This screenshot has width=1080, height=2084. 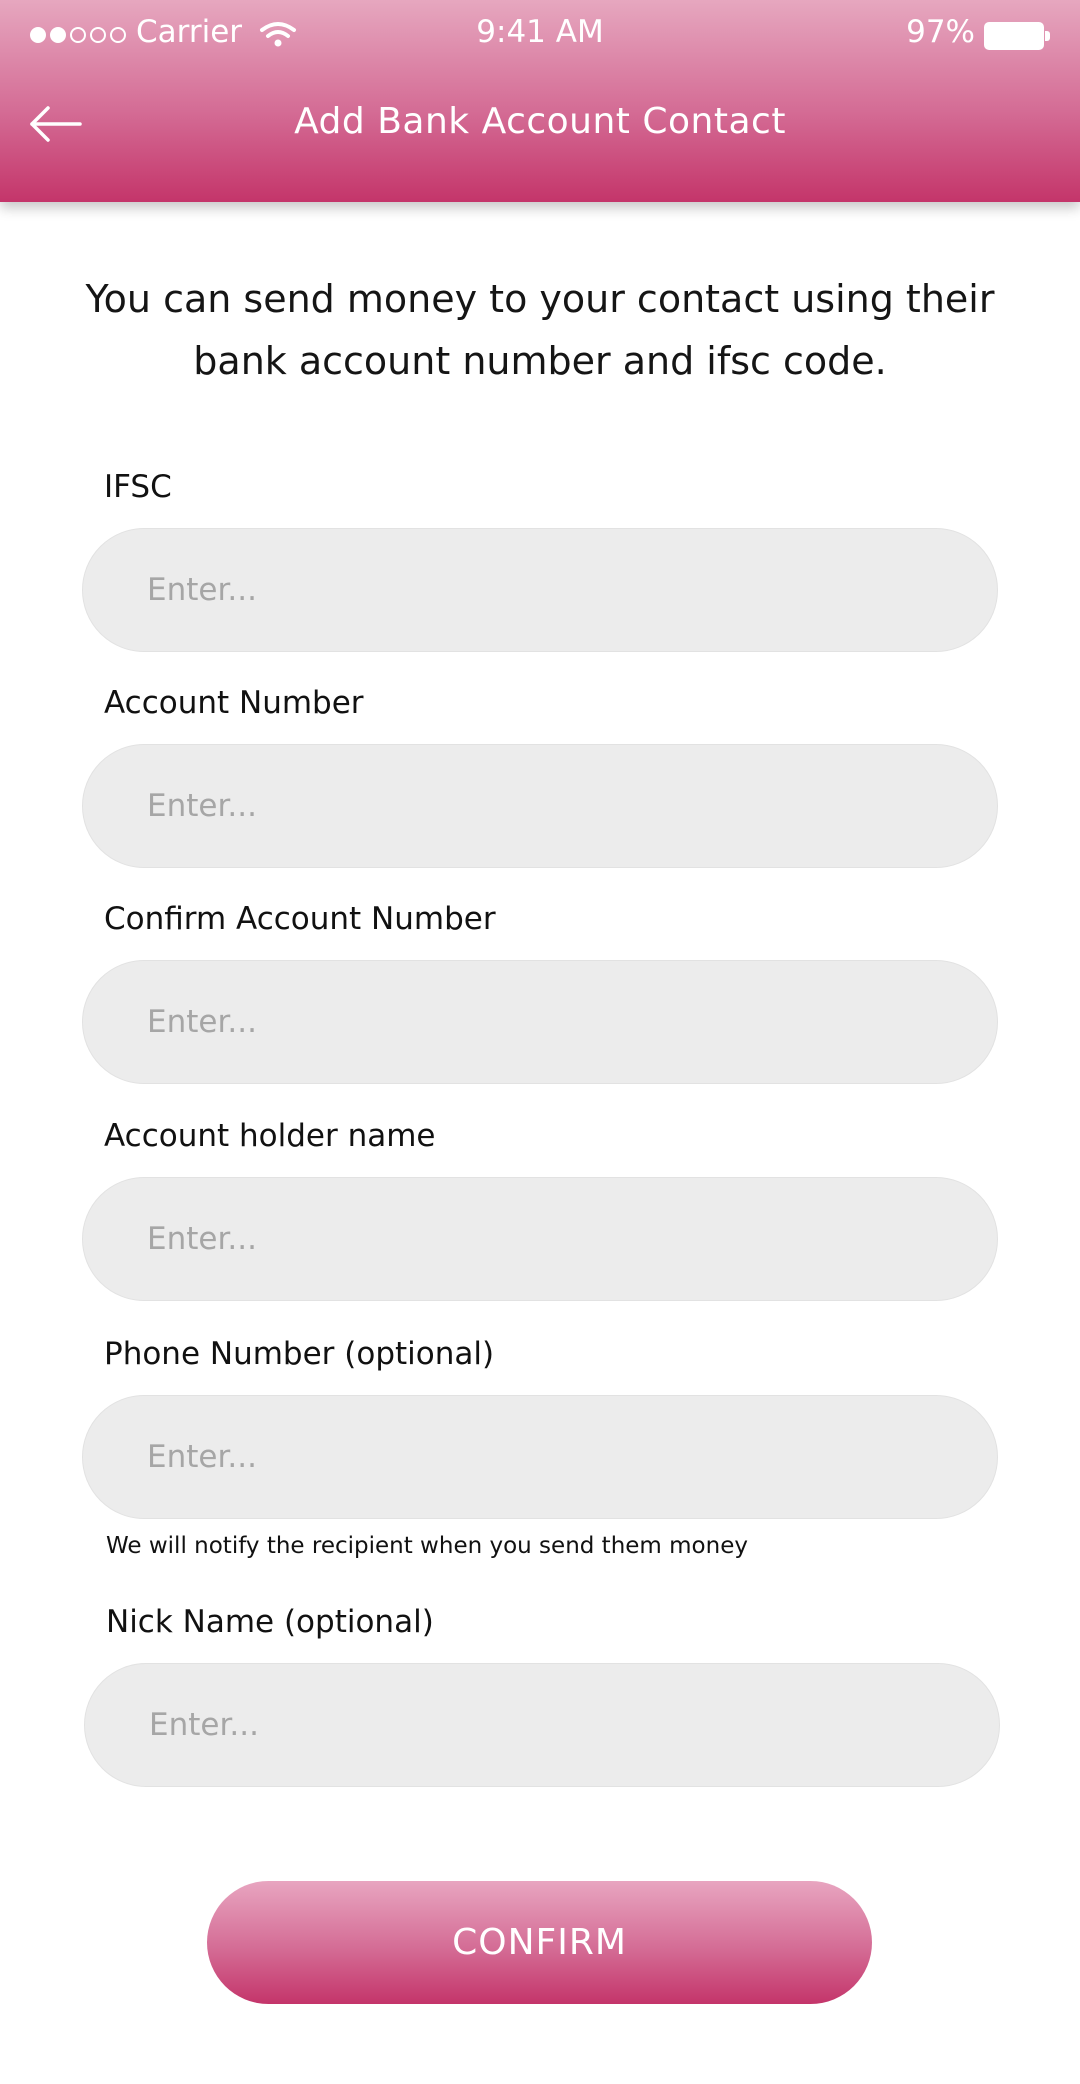 What do you see at coordinates (138, 487) in the screenshot?
I see `ifsc-label: IFSC` at bounding box center [138, 487].